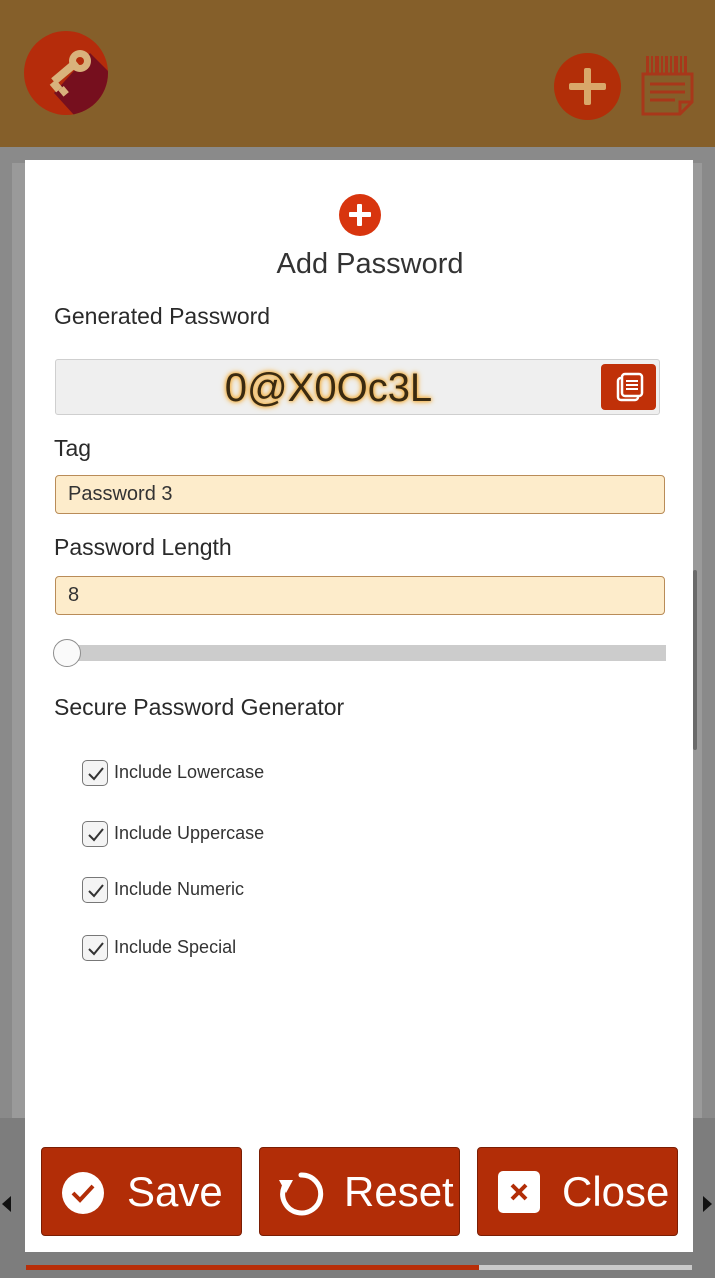  What do you see at coordinates (357, 73) in the screenshot?
I see `app-header` at bounding box center [357, 73].